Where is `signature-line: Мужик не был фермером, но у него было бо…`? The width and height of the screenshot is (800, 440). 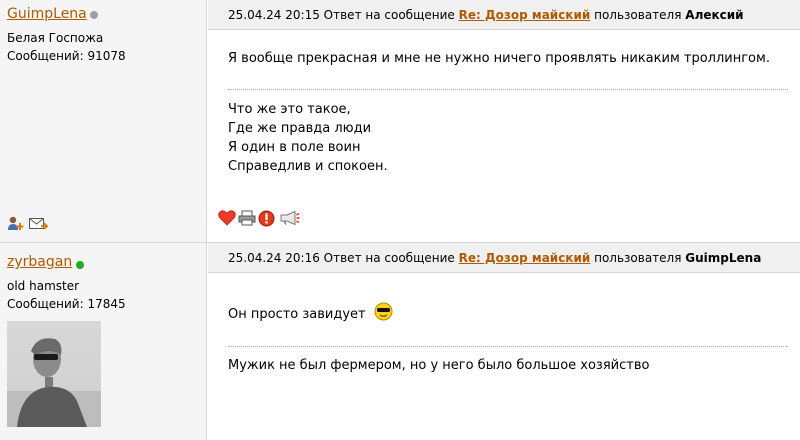 signature-line: Мужик не был фермером, но у него было бо… is located at coordinates (439, 365).